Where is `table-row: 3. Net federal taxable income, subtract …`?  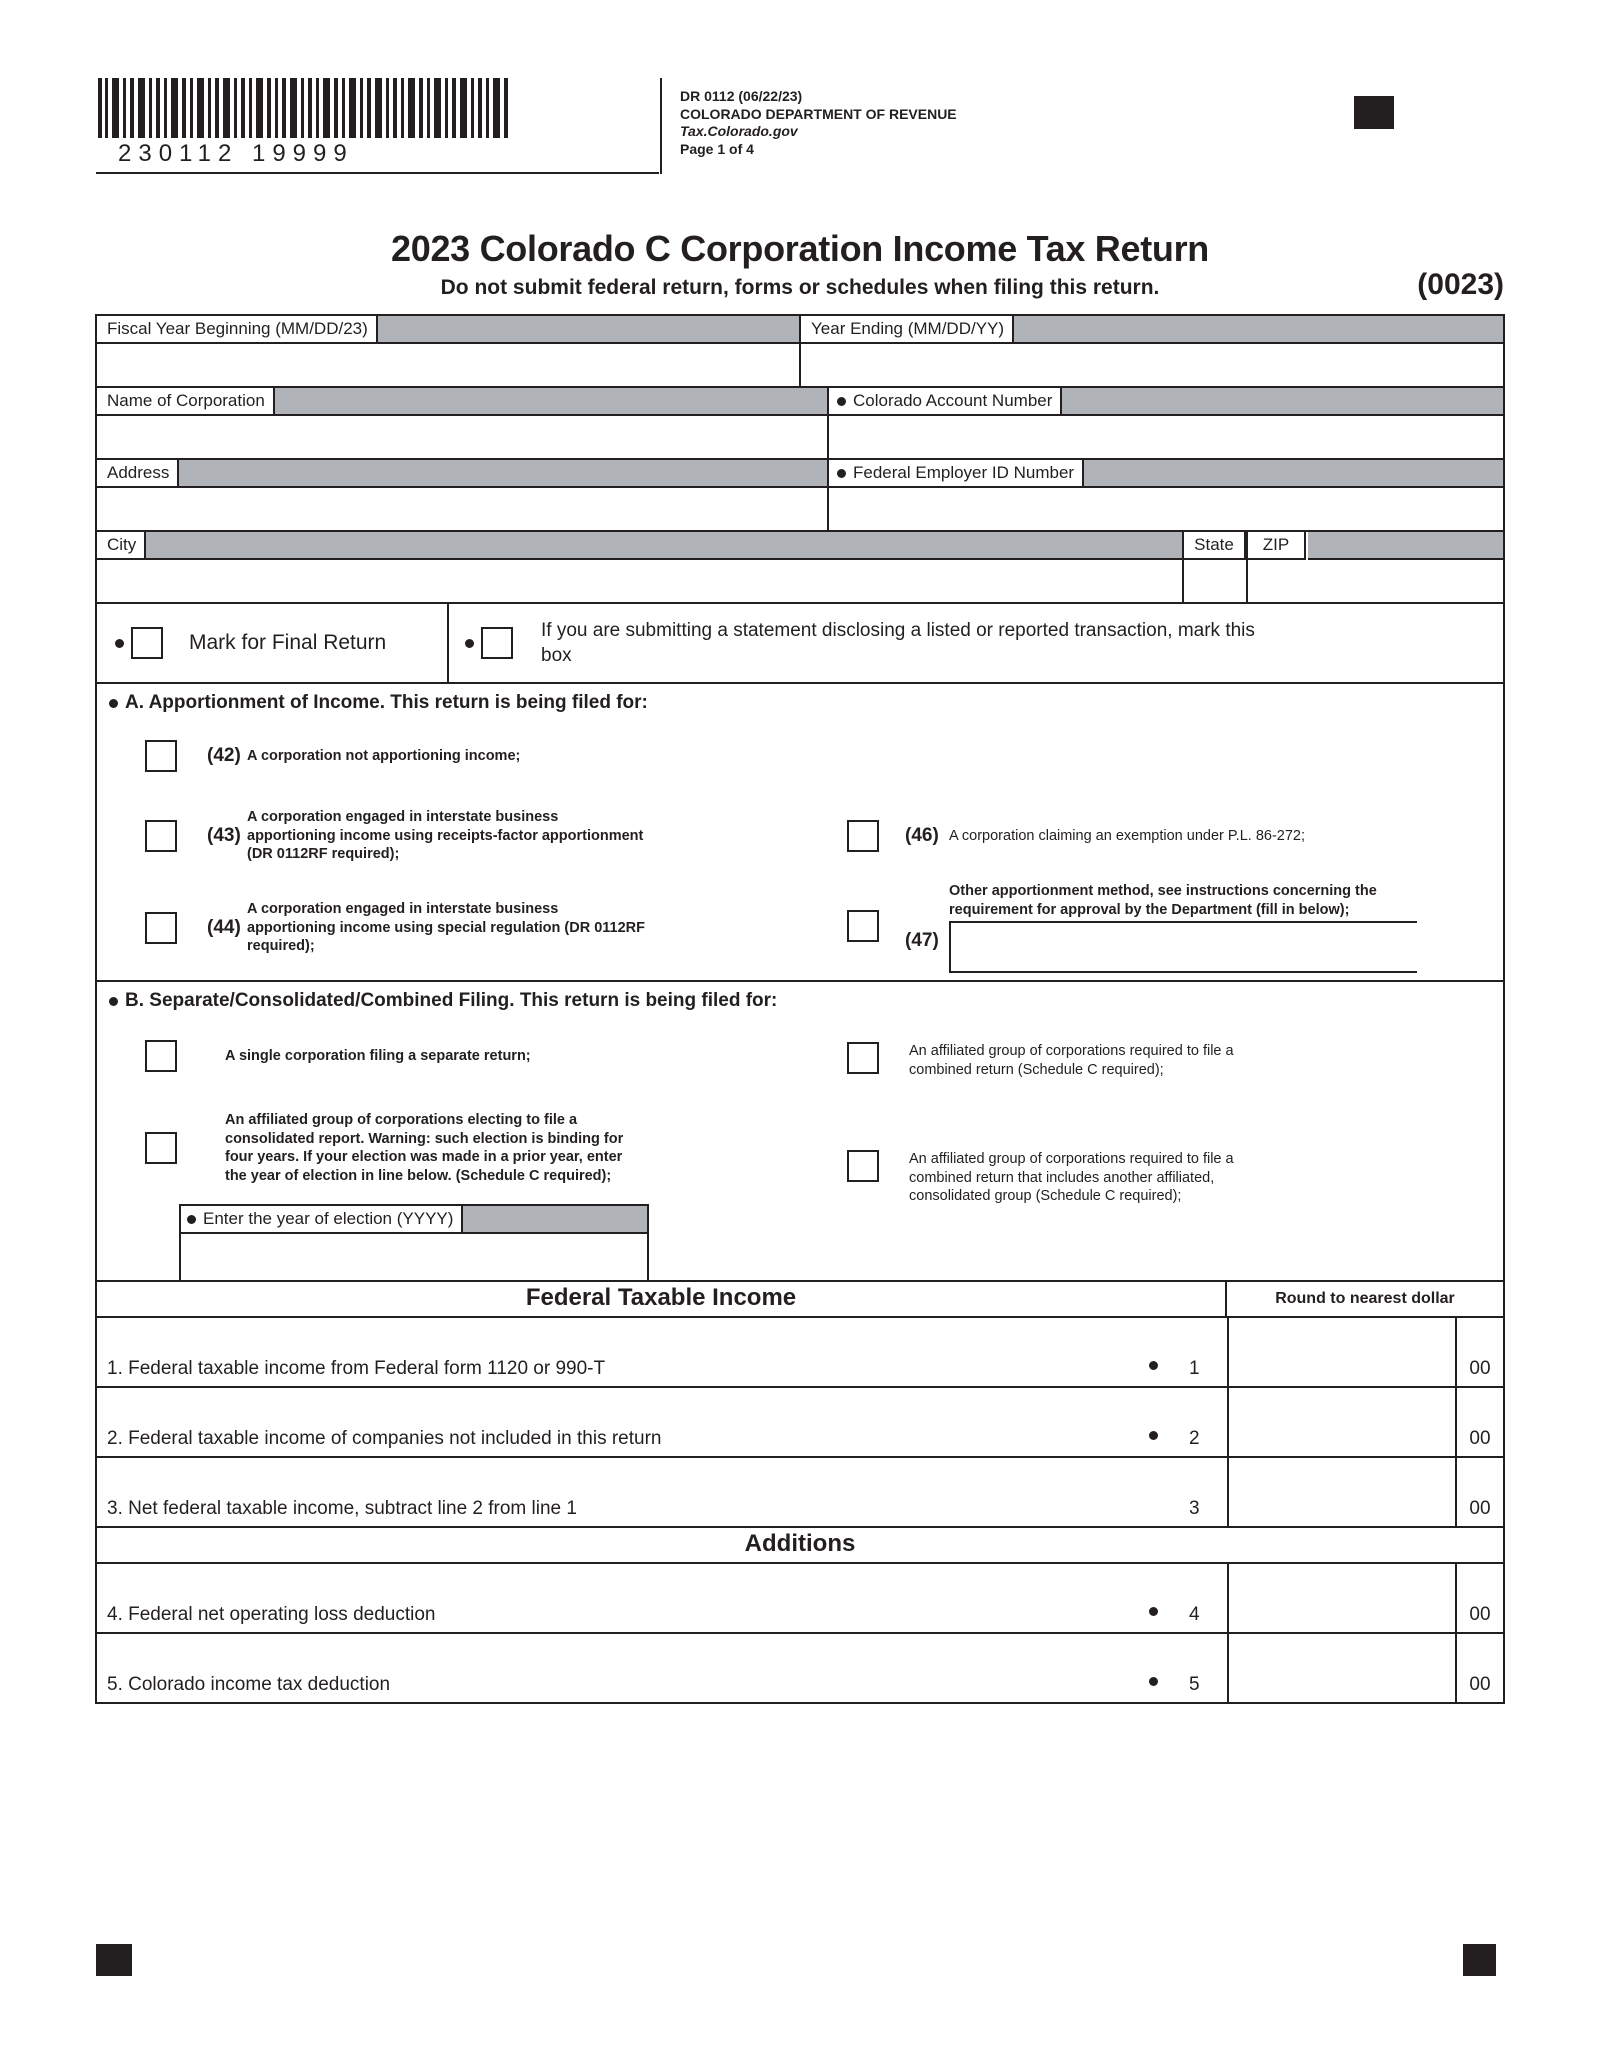 table-row: 3. Net federal taxable income, subtract … is located at coordinates (800, 1493).